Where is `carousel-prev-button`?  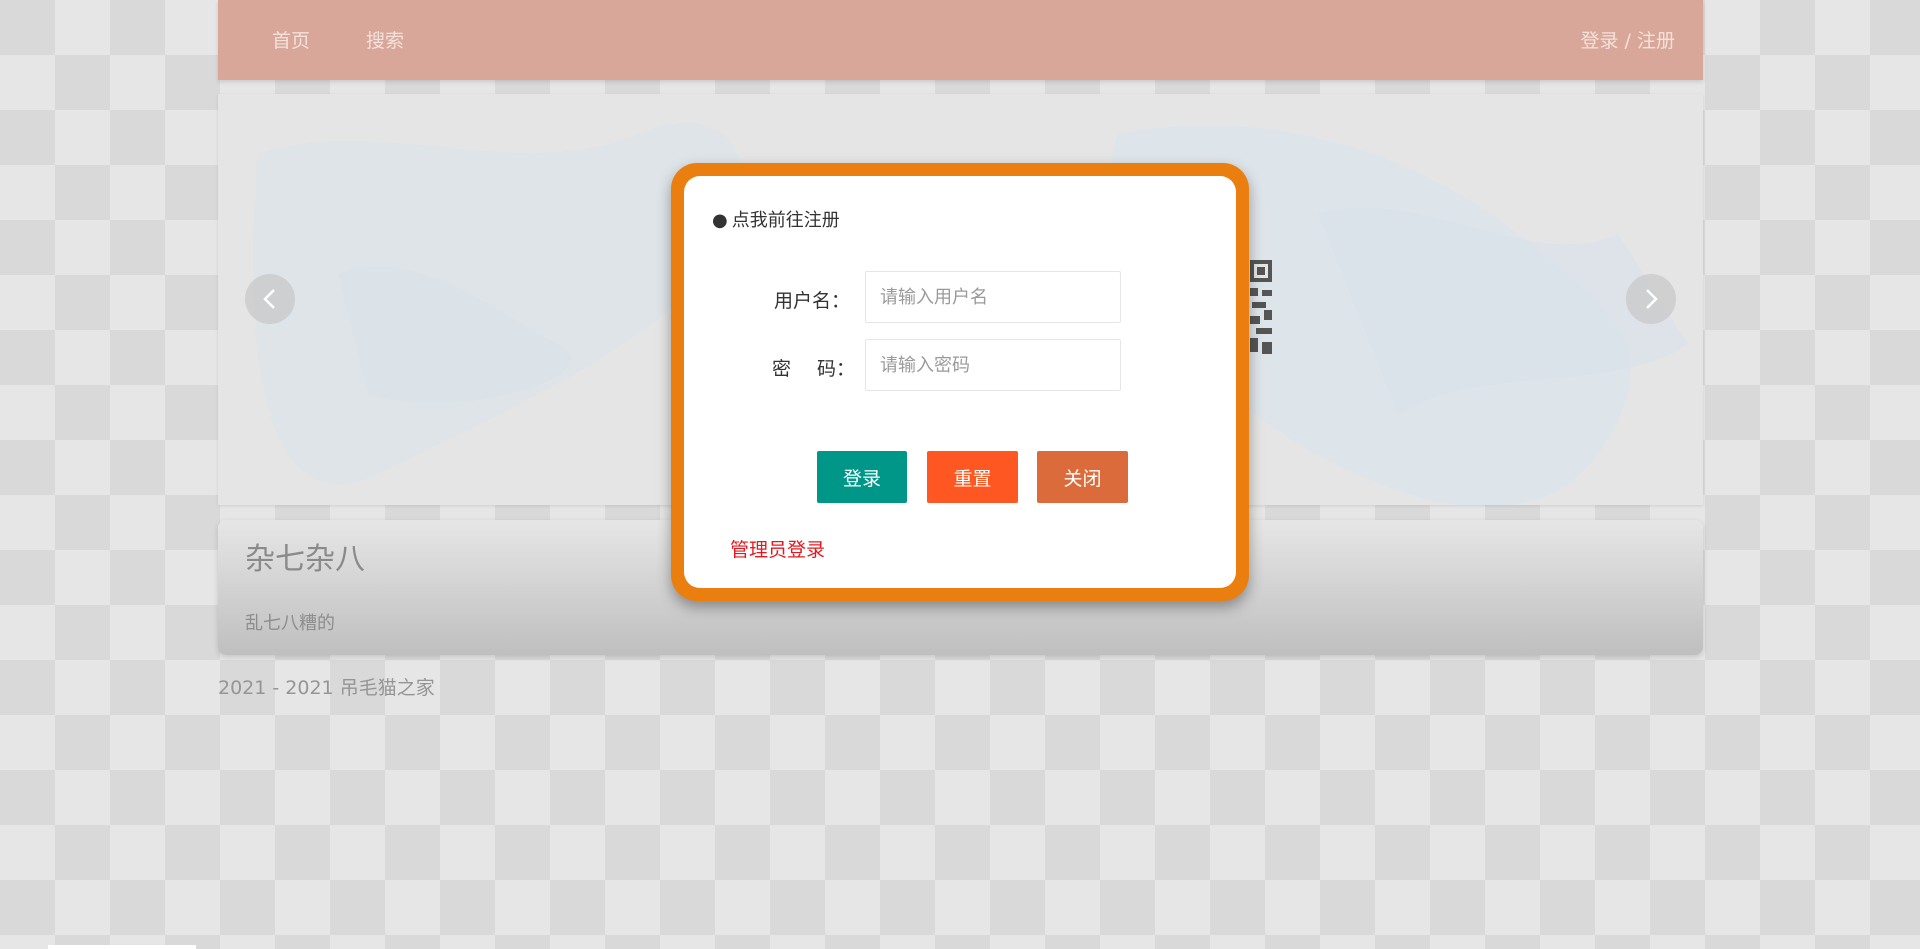 carousel-prev-button is located at coordinates (270, 299).